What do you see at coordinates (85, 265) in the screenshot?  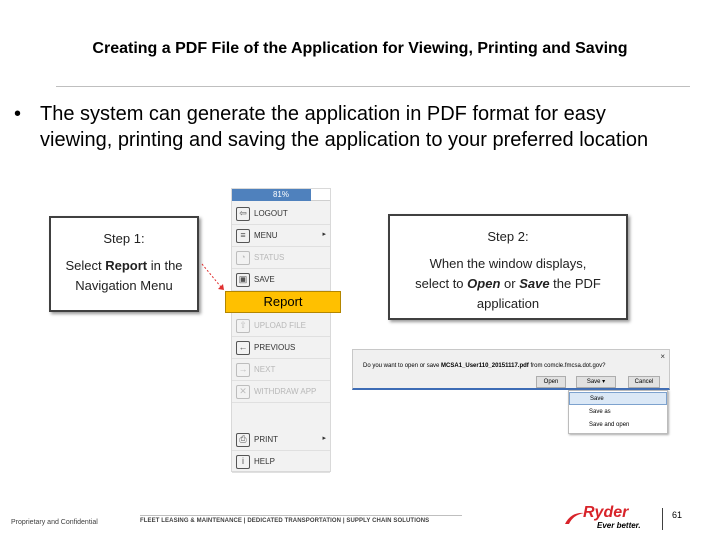 I see `step1-text-a: Select` at bounding box center [85, 265].